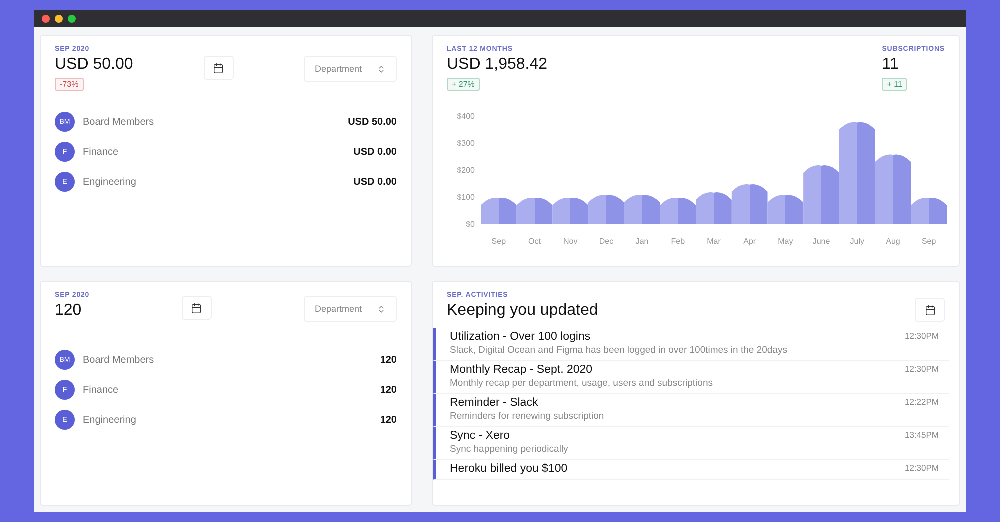 Image resolution: width=1000 pixels, height=522 pixels. Describe the element at coordinates (678, 241) in the screenshot. I see `x-axis-label: Feb` at that location.